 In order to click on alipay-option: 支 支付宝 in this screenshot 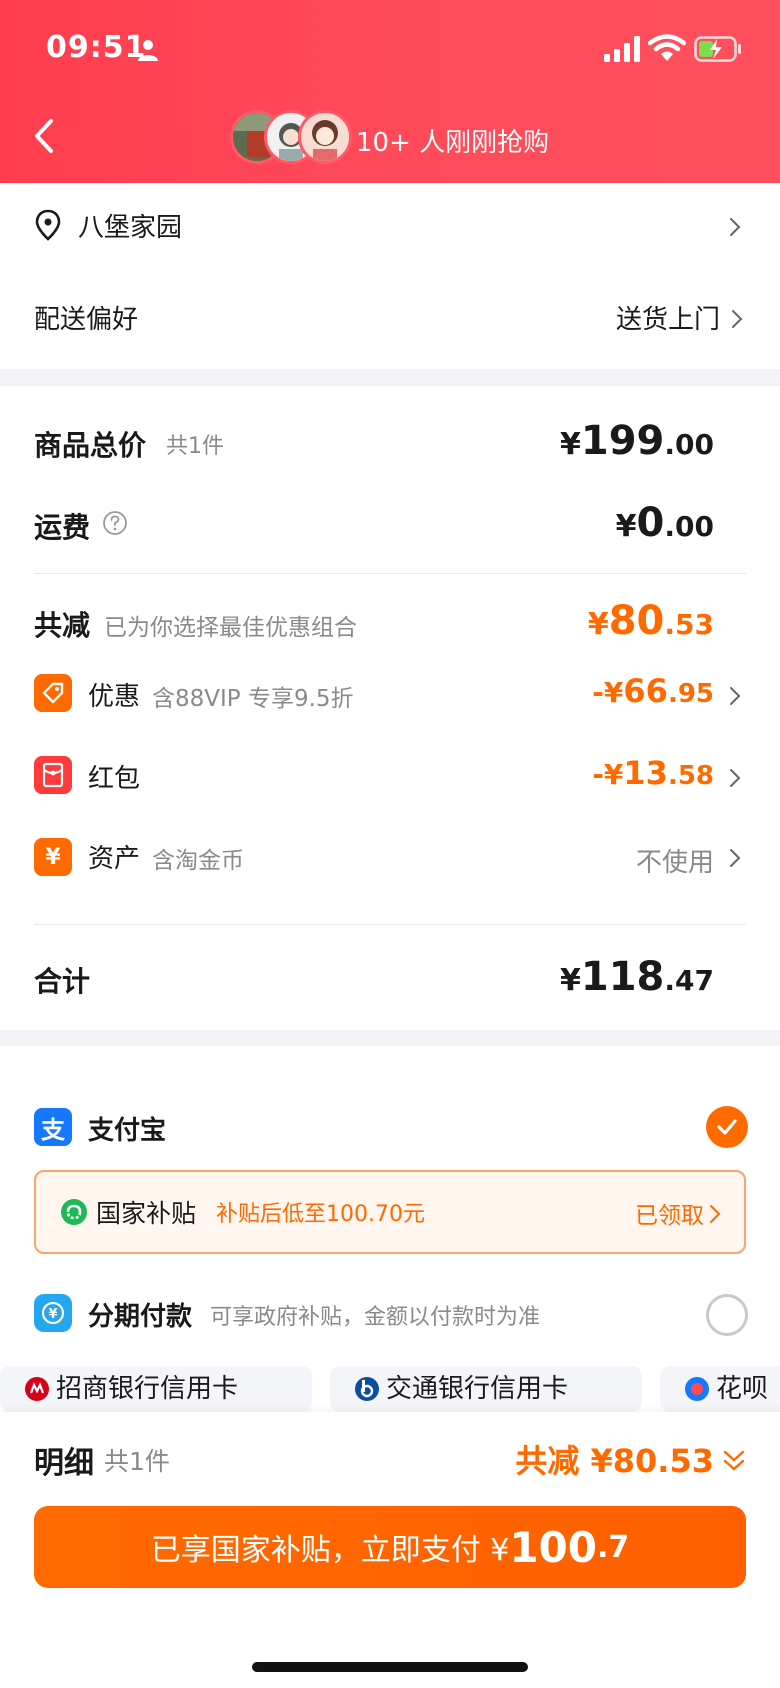, I will do `click(390, 1128)`.